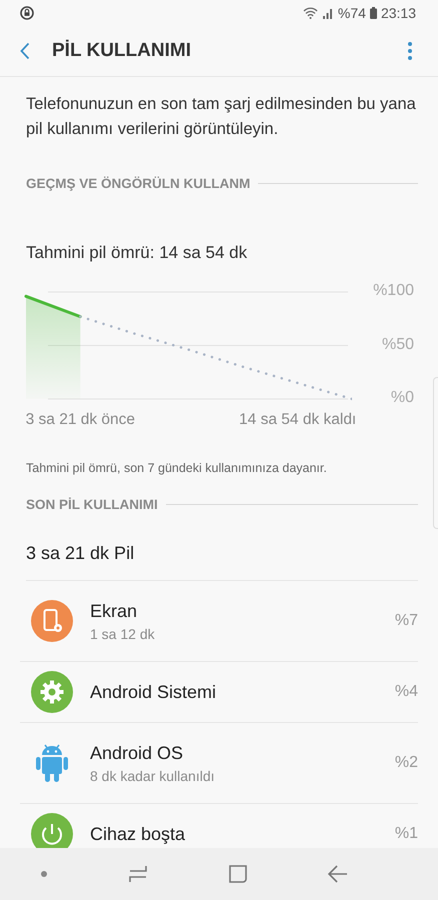 This screenshot has height=900, width=438. What do you see at coordinates (121, 51) in the screenshot?
I see `page-title: PİL KULLANIMI` at bounding box center [121, 51].